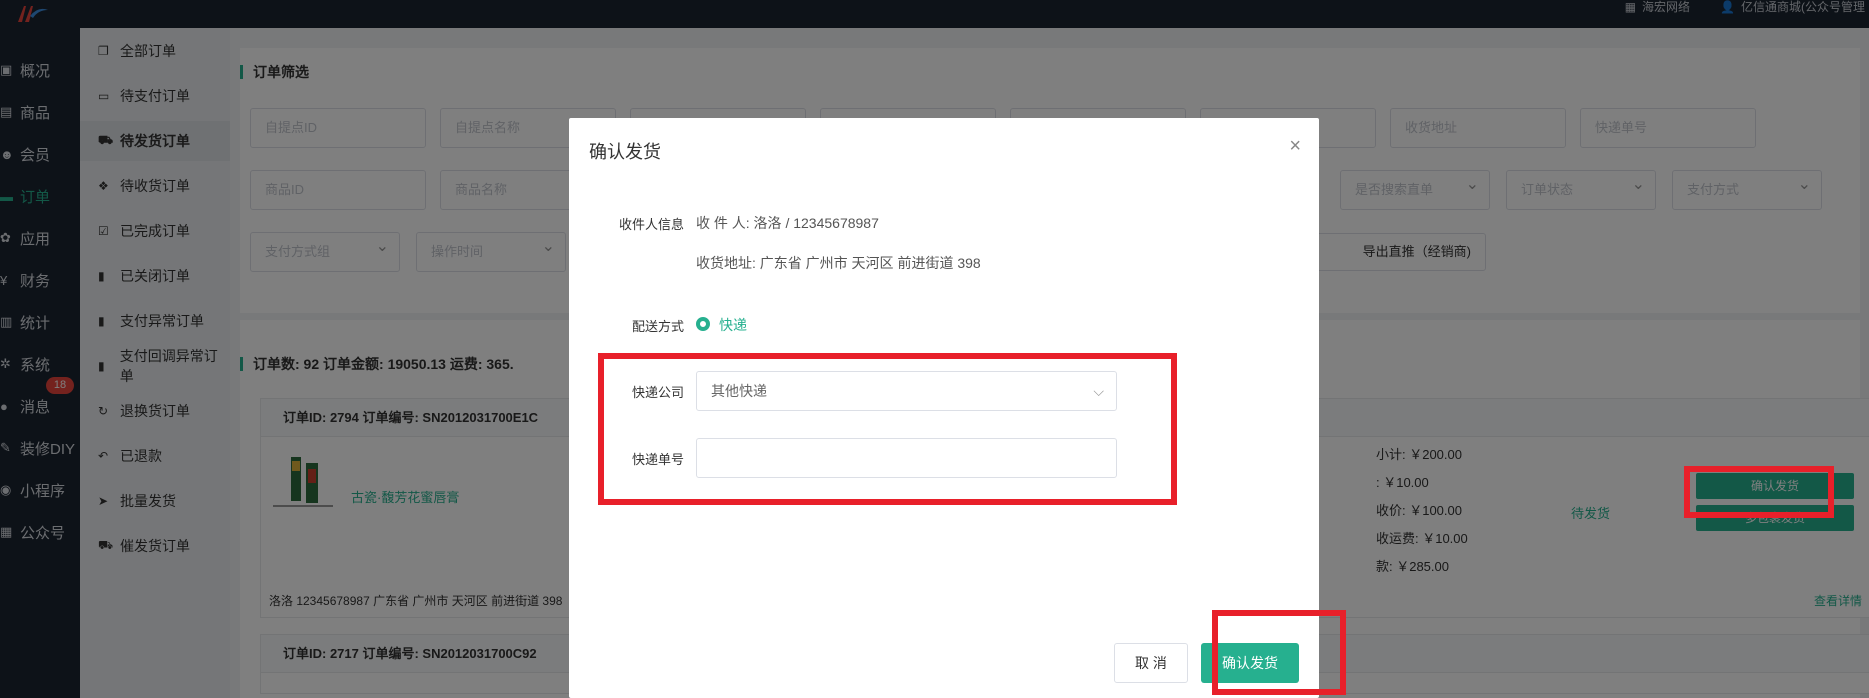 Image resolution: width=1869 pixels, height=698 pixels. I want to click on recipient-label: 收件人信息, so click(651, 224).